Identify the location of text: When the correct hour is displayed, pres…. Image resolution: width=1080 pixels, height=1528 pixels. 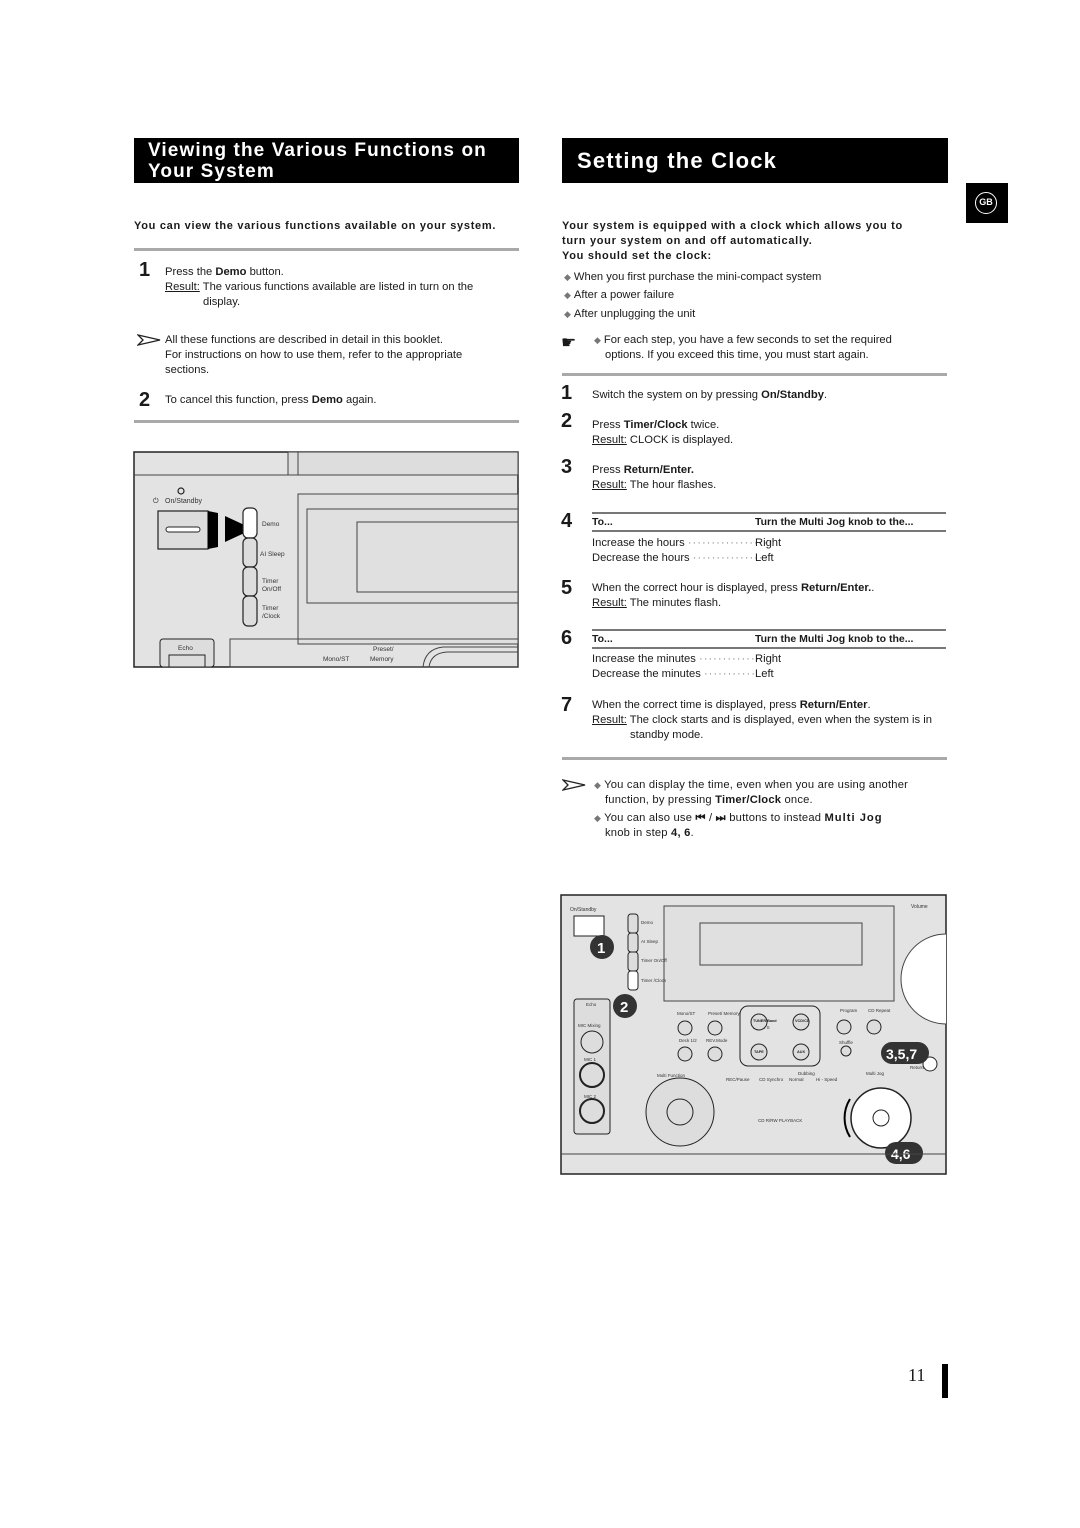
(696, 588).